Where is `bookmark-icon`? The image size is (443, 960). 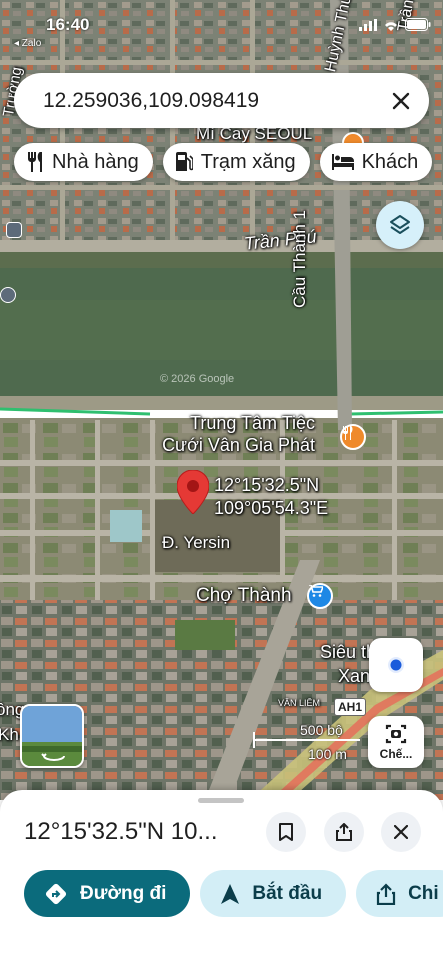
bookmark-icon is located at coordinates (286, 832).